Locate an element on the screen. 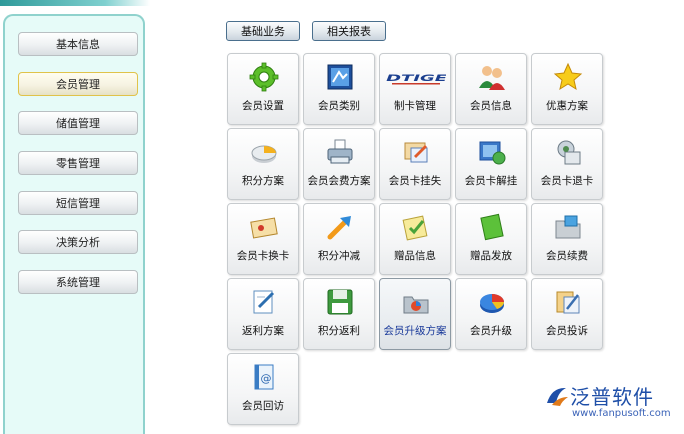 Image resolution: width=684 pixels, height=434 pixels. tile-discount-plan: 优惠方案 is located at coordinates (567, 89).